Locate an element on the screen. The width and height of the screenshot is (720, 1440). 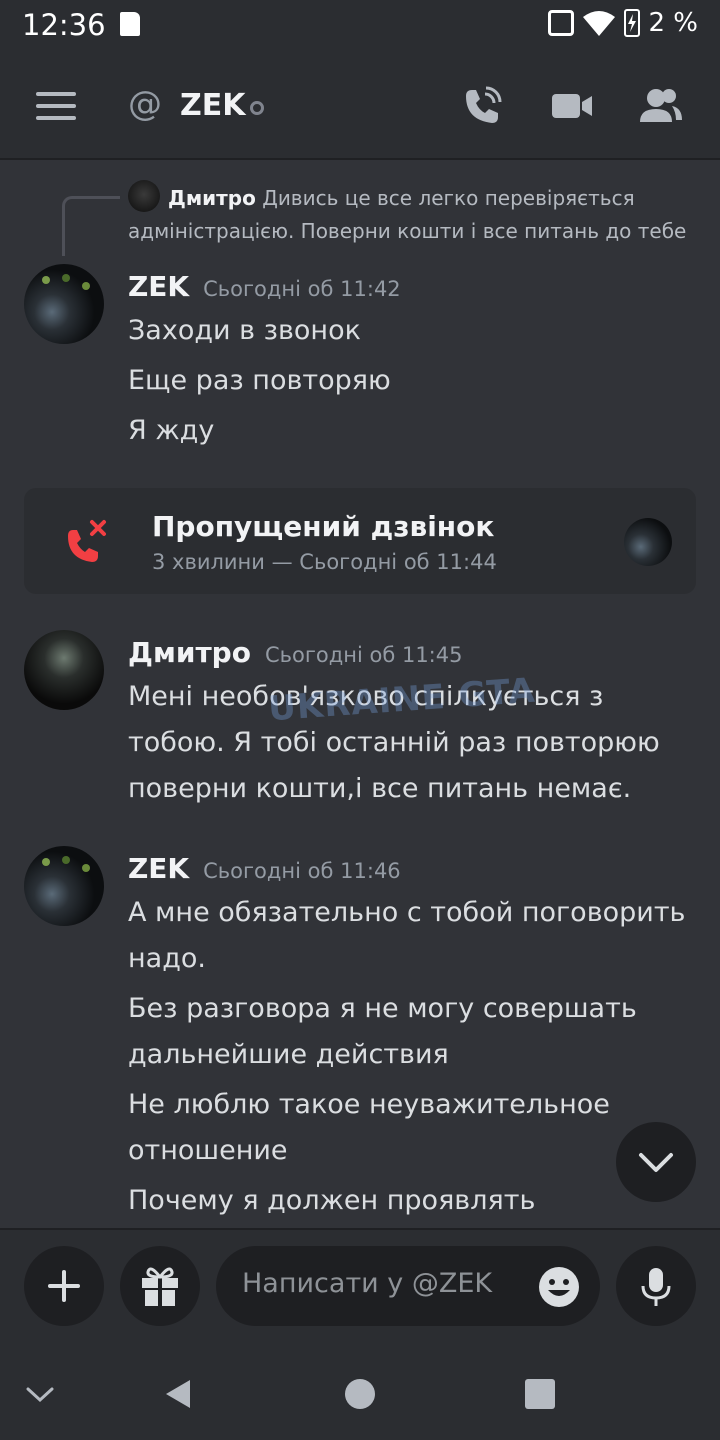
message-timestamp: Сьогодні об 11:45 is located at coordinates (363, 655).